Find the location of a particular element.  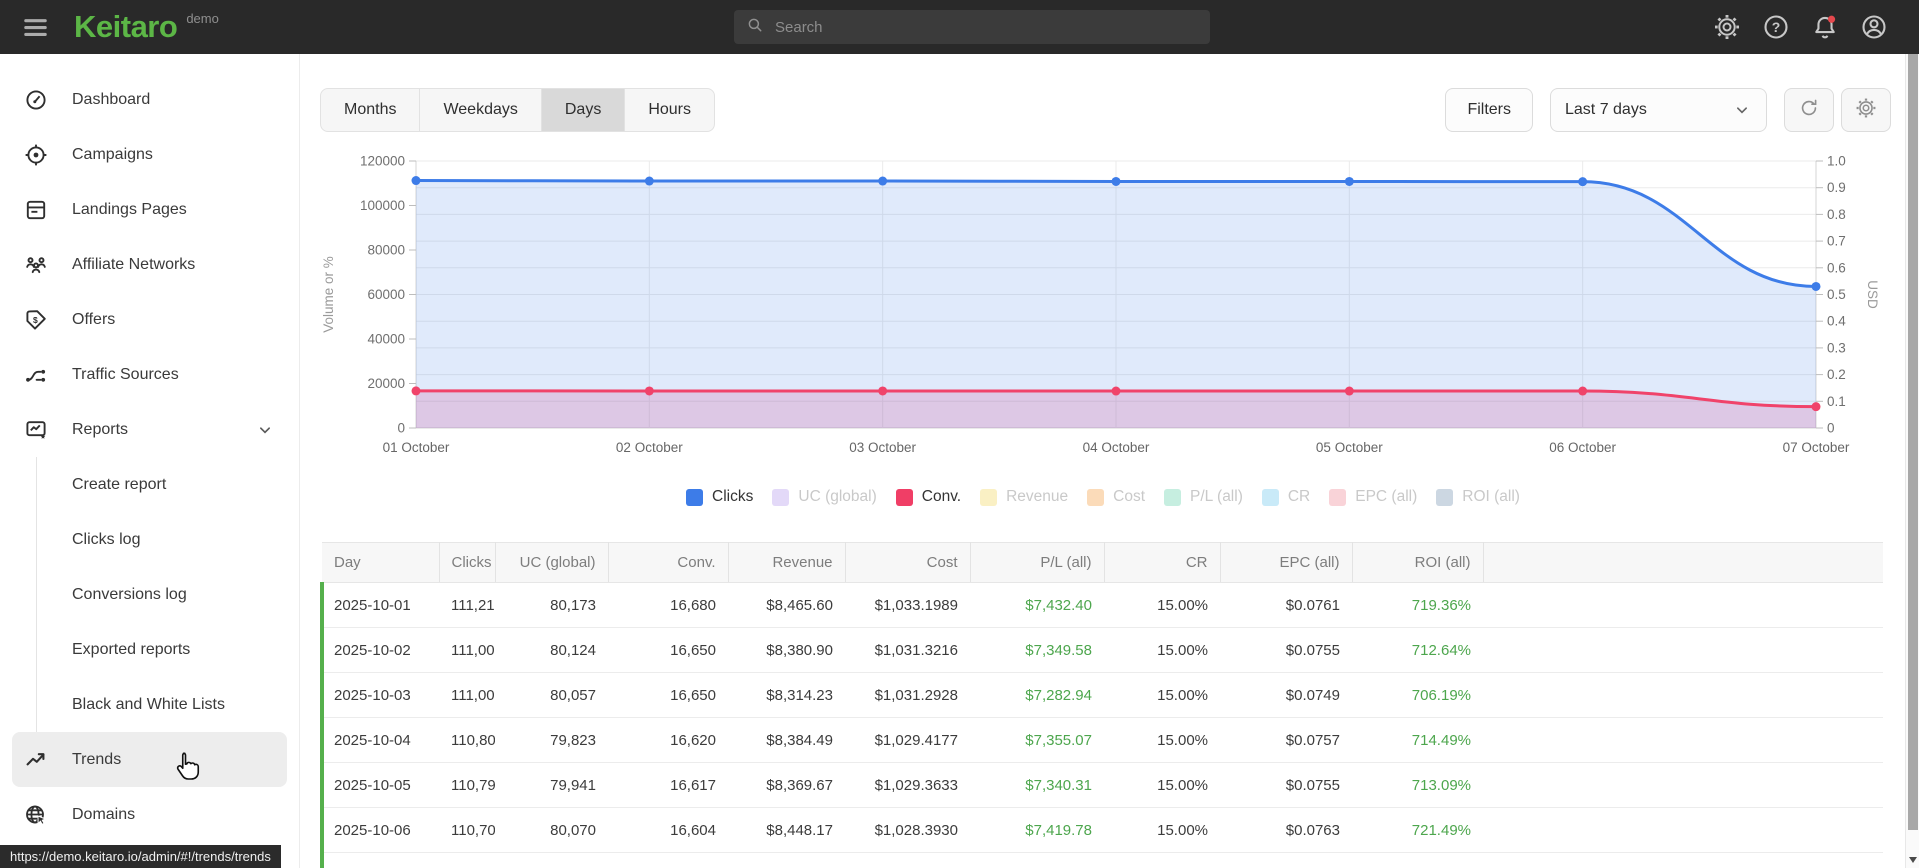

column-header-revenue: Revenue is located at coordinates (787, 562).